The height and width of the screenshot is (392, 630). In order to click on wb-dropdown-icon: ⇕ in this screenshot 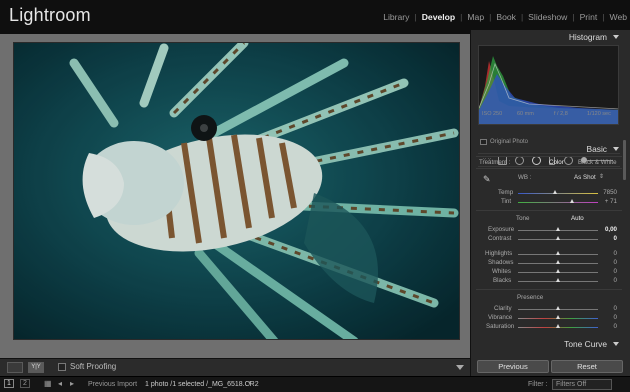, I will do `click(601, 176)`.